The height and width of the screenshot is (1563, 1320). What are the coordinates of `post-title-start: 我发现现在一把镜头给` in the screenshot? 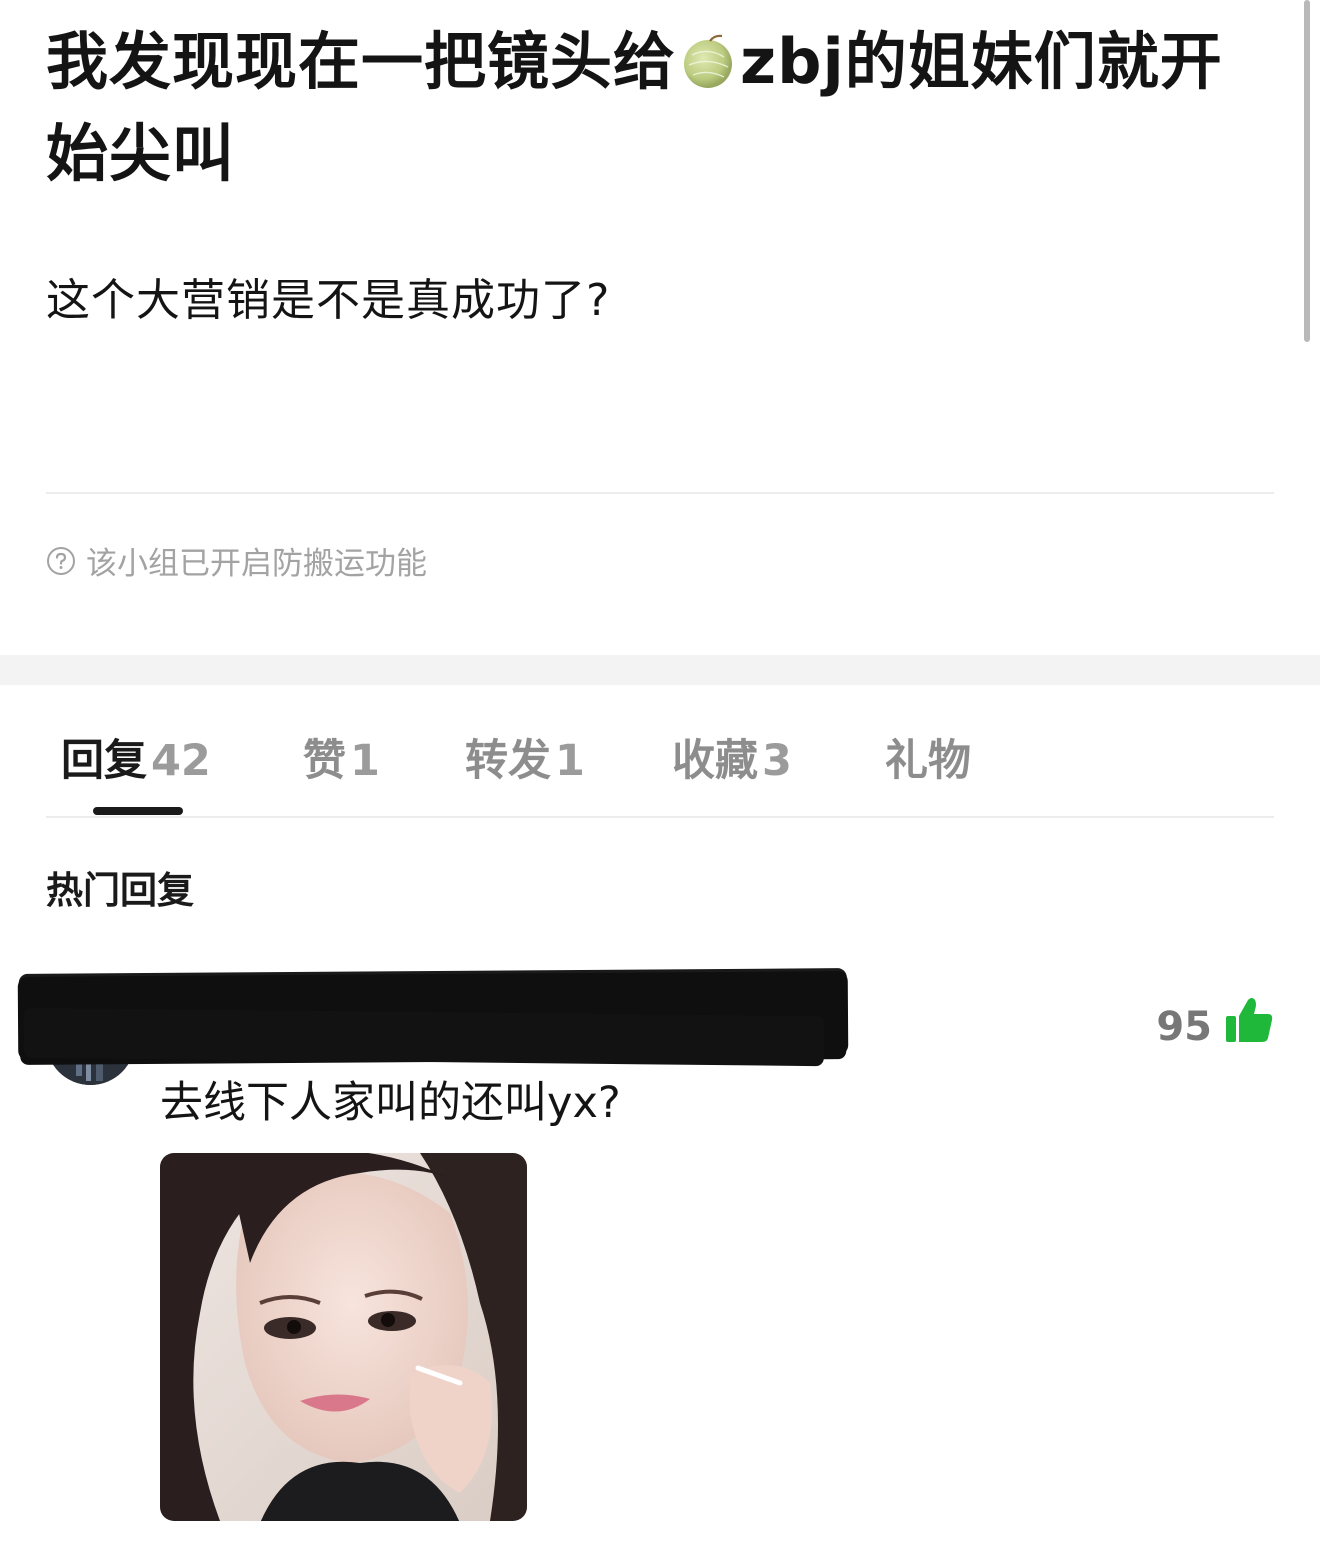 It's located at (361, 61).